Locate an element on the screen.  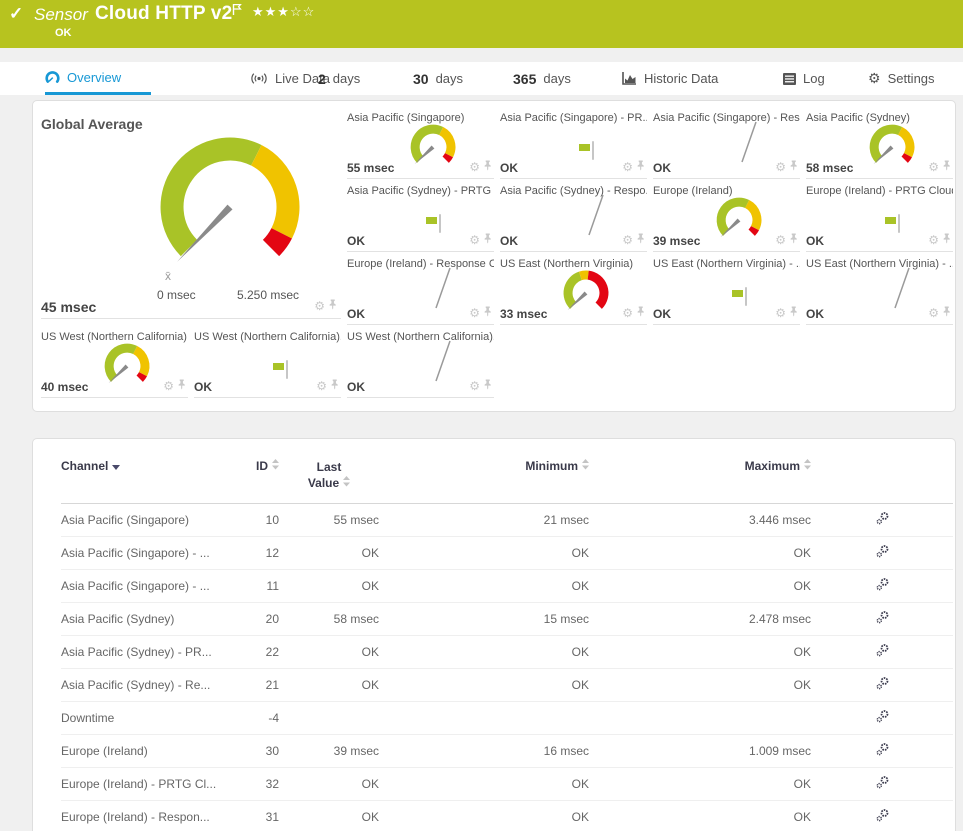
tab-settings: ⚙ Settings is located at coordinates (901, 78).